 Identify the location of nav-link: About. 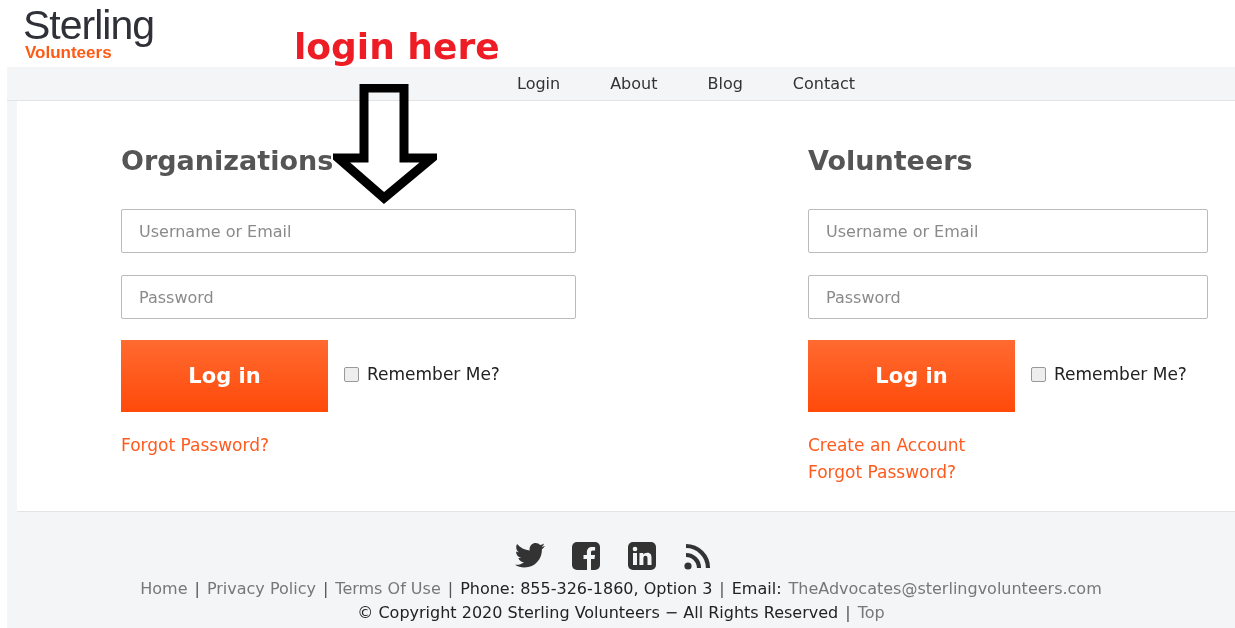
(634, 83).